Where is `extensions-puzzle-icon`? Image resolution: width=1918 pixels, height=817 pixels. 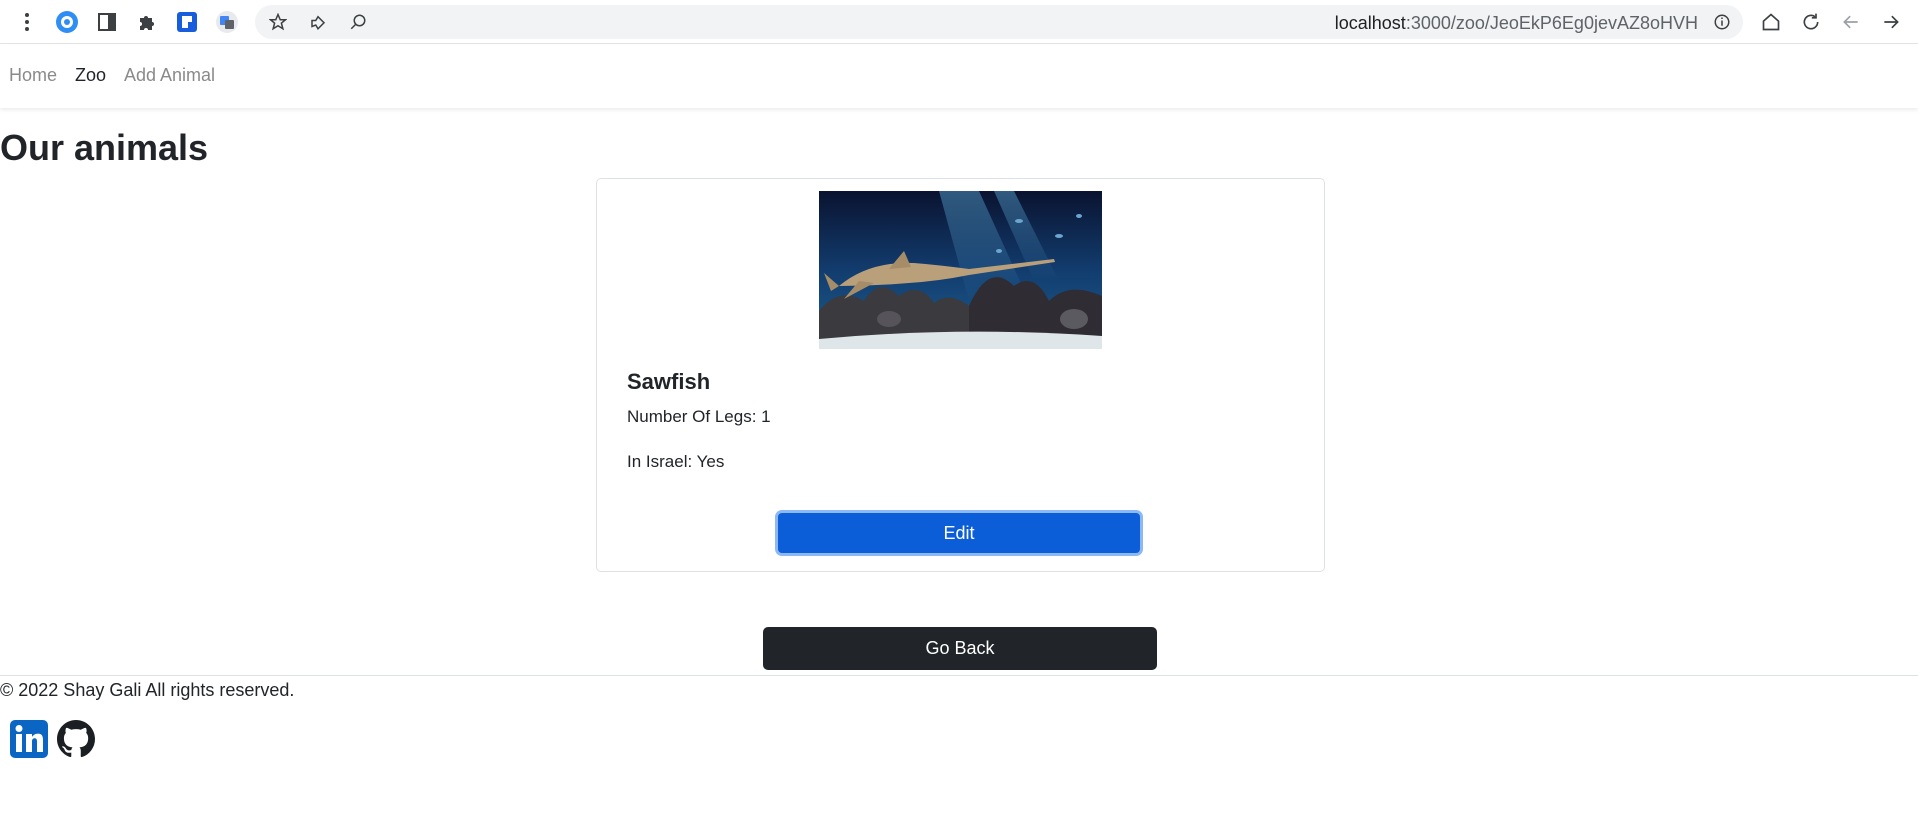
extensions-puzzle-icon is located at coordinates (147, 22).